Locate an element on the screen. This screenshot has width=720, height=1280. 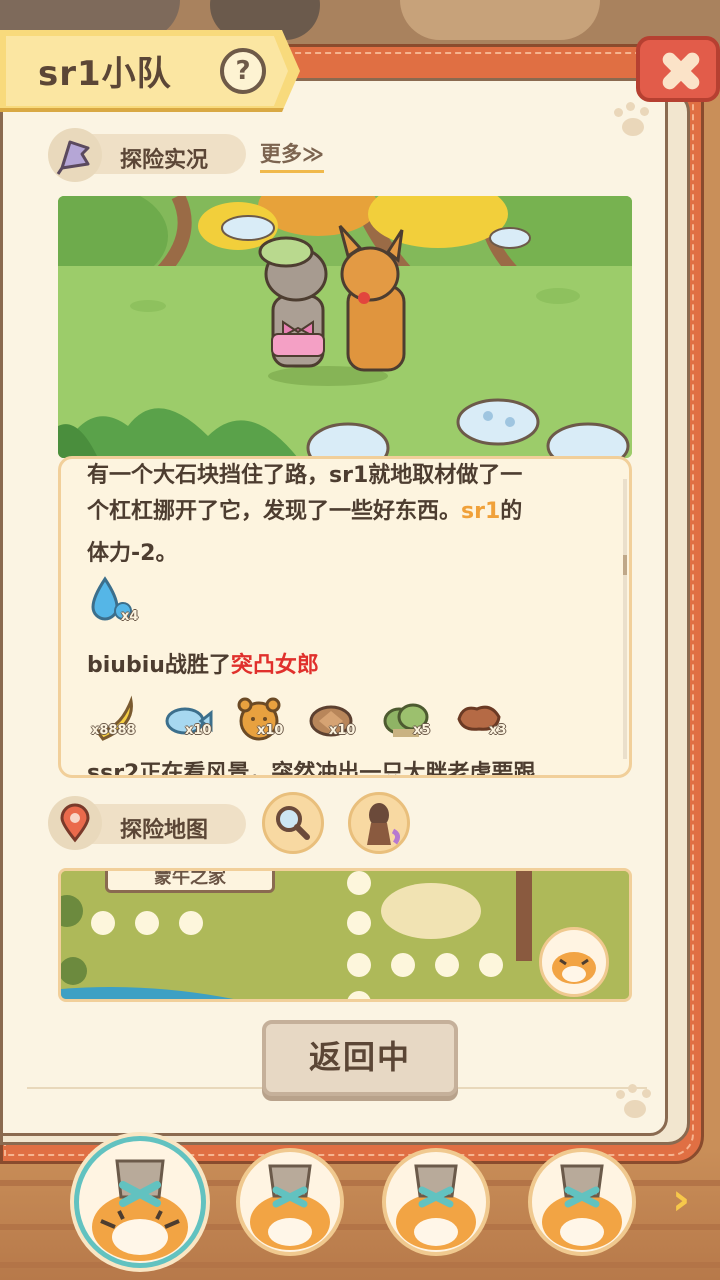
team-member-name: sr1 is located at coordinates (481, 511).